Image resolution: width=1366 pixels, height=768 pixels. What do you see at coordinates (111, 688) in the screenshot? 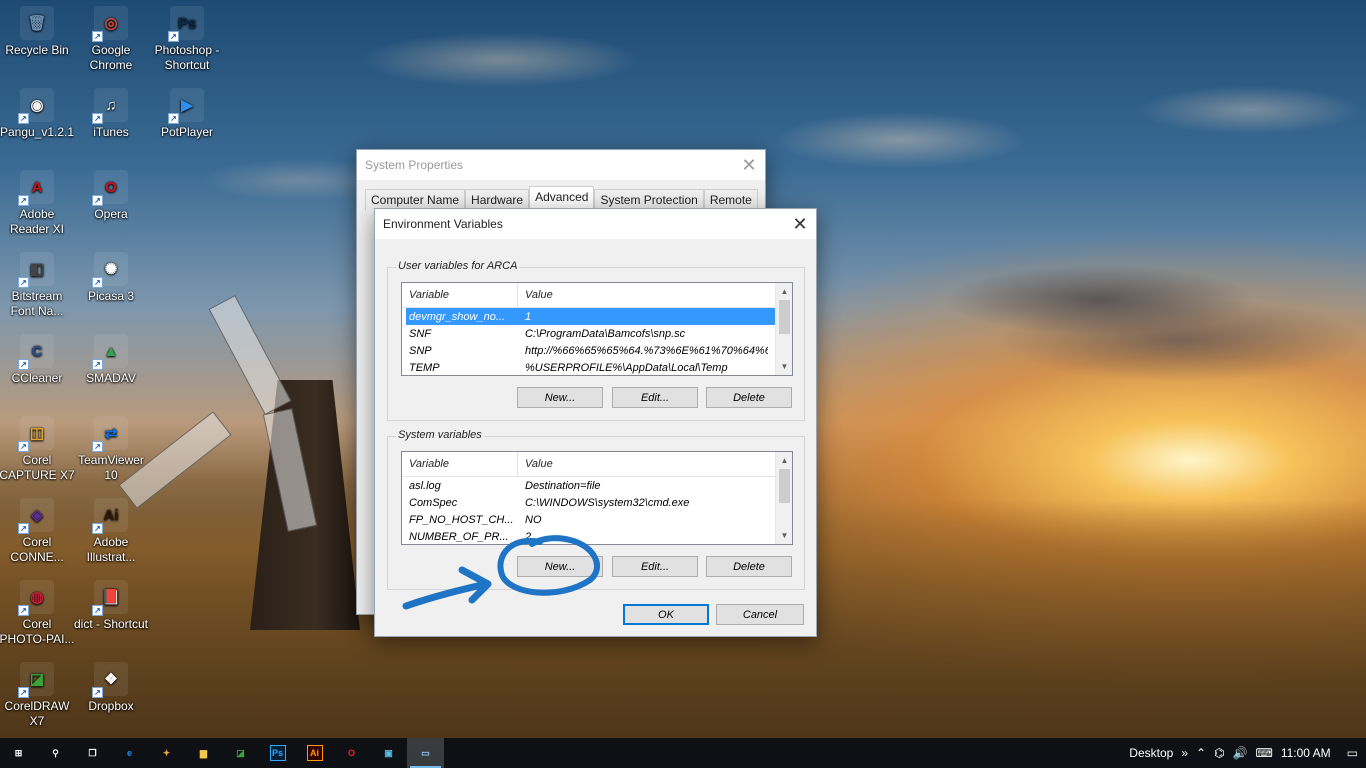
I see `desktop-icon: ❖ ↗ Dropbox` at bounding box center [111, 688].